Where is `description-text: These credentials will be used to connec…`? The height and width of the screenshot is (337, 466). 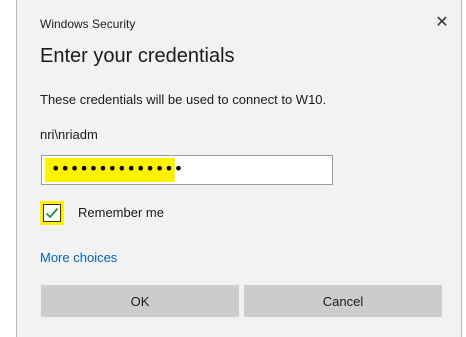
description-text: These credentials will be used to connec… is located at coordinates (183, 99).